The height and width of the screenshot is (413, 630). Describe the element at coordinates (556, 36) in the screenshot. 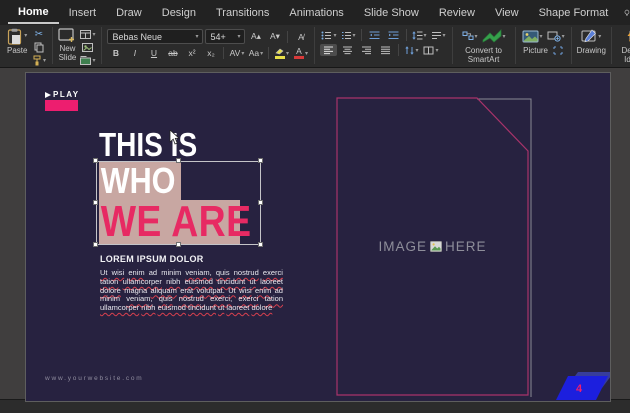

I see `screenshot-button: ▾` at that location.